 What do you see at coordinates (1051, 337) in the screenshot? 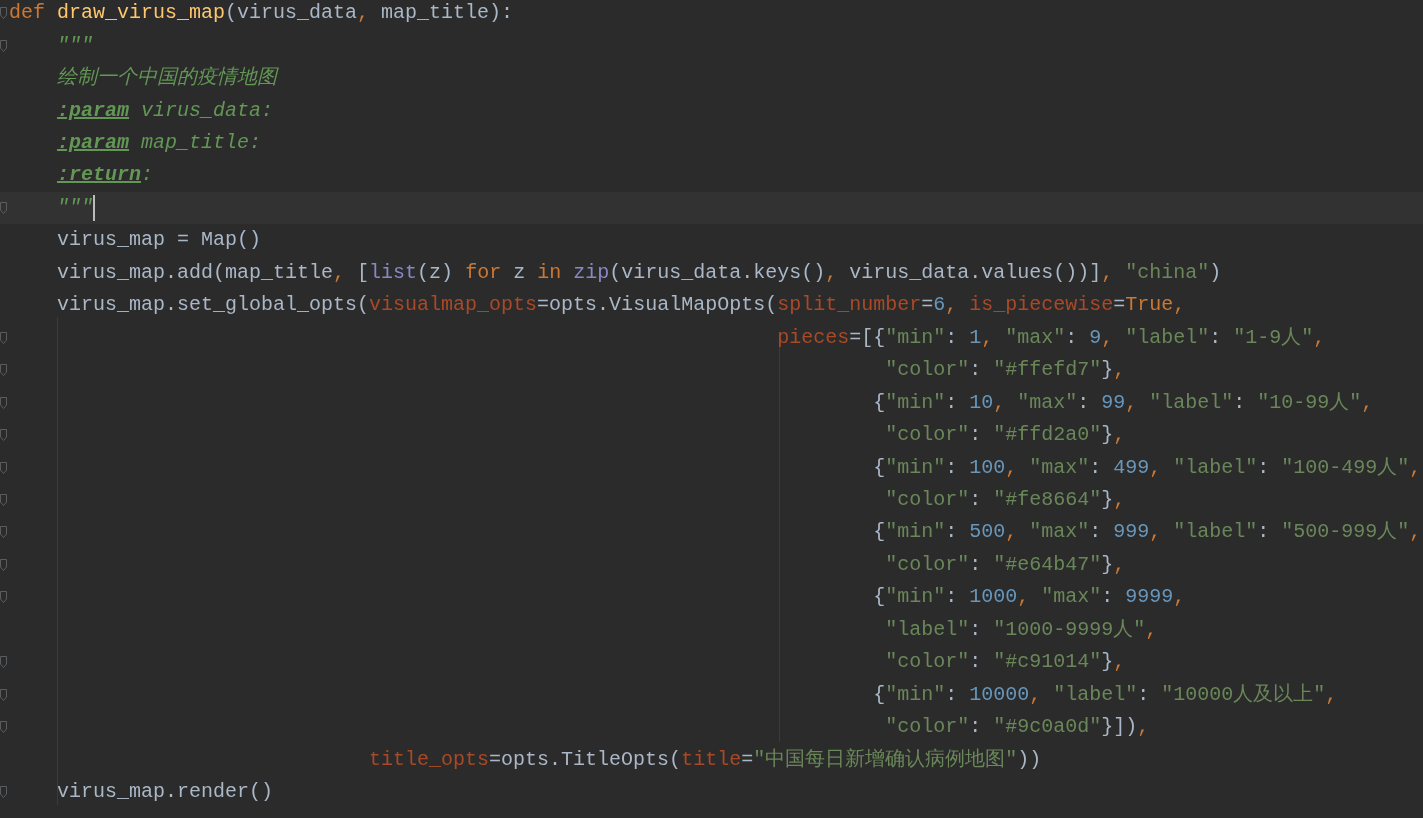
I see `code-line: pieces=[{"min": 1, "max": 9, "label": "1-9人",` at bounding box center [1051, 337].